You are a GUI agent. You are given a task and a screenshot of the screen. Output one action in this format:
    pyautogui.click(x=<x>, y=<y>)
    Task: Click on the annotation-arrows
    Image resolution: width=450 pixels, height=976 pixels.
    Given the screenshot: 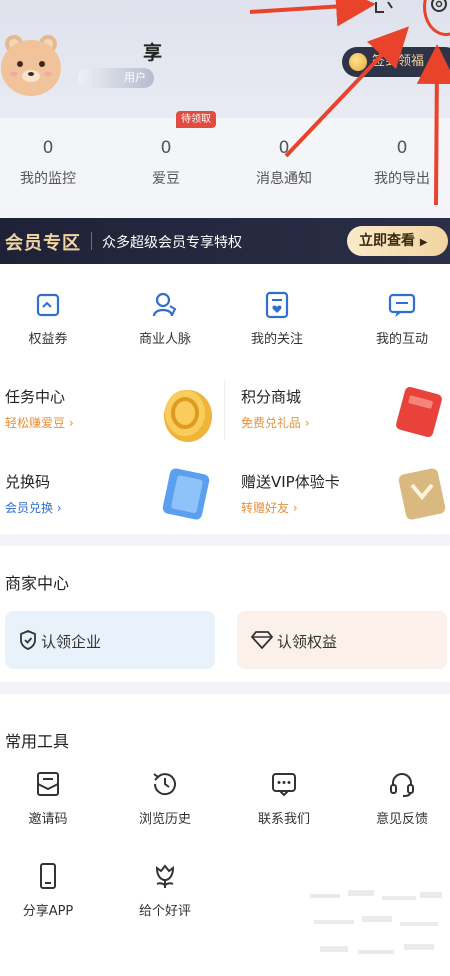 What is the action you would take?
    pyautogui.click(x=349, y=103)
    